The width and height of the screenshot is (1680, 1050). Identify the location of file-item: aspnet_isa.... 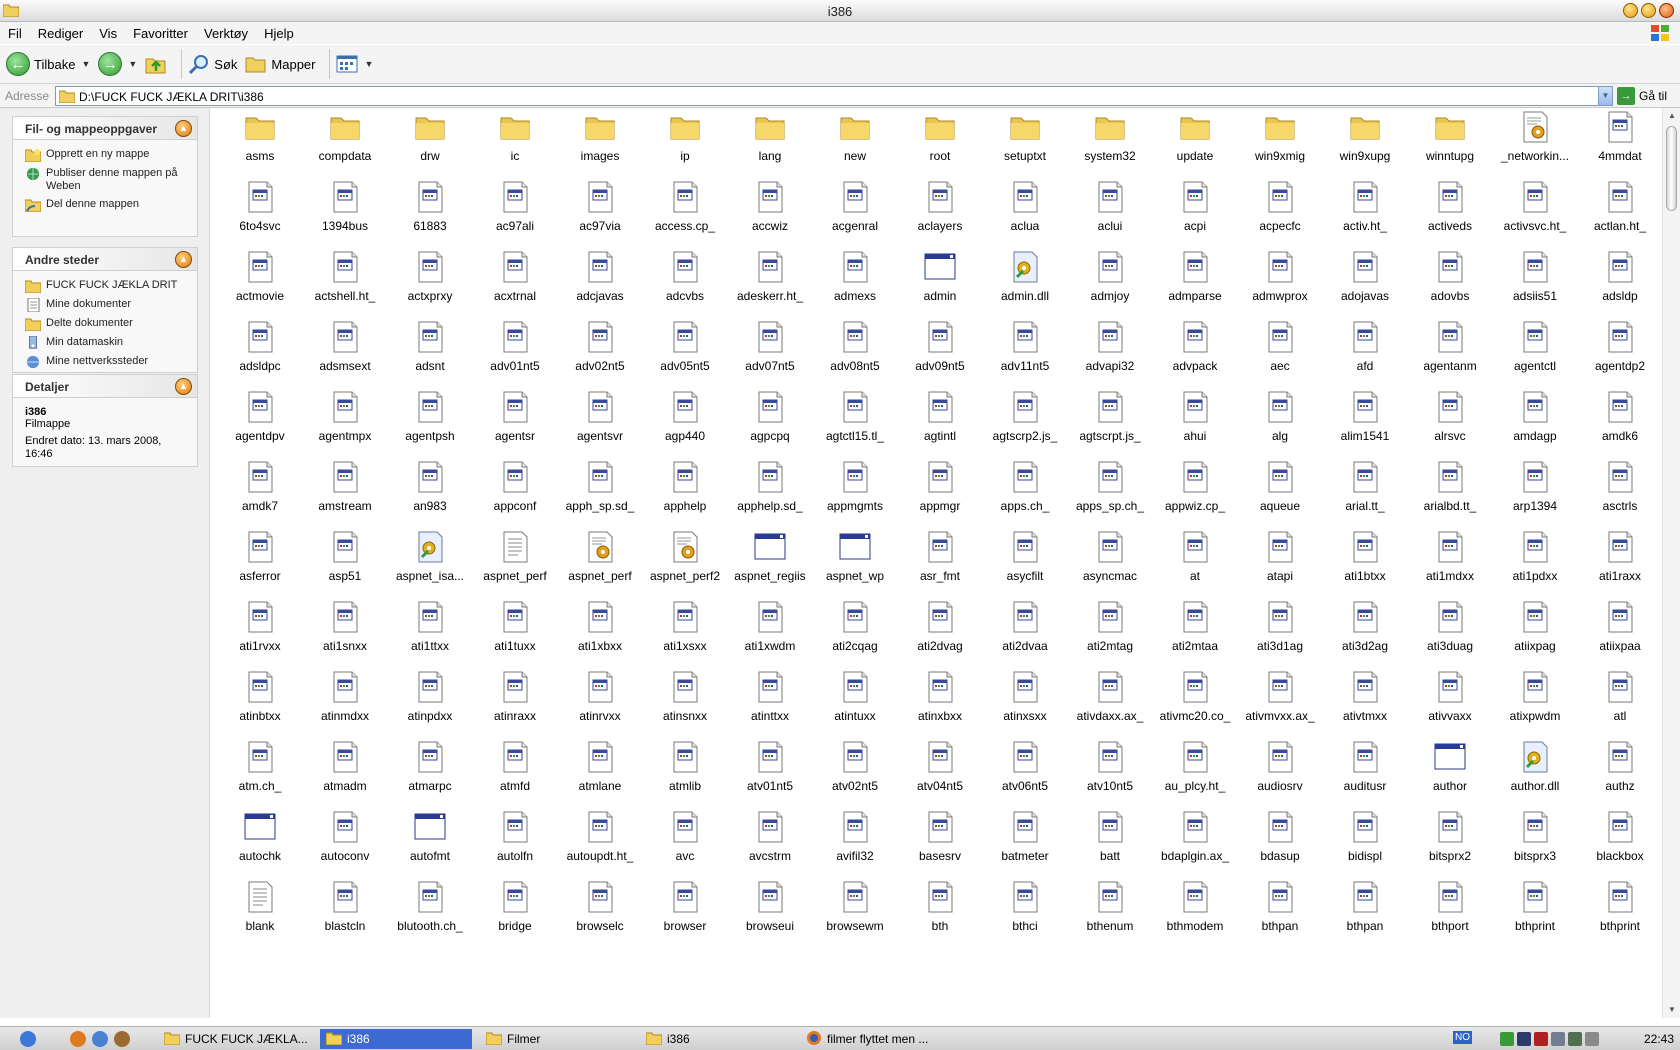
(430, 561).